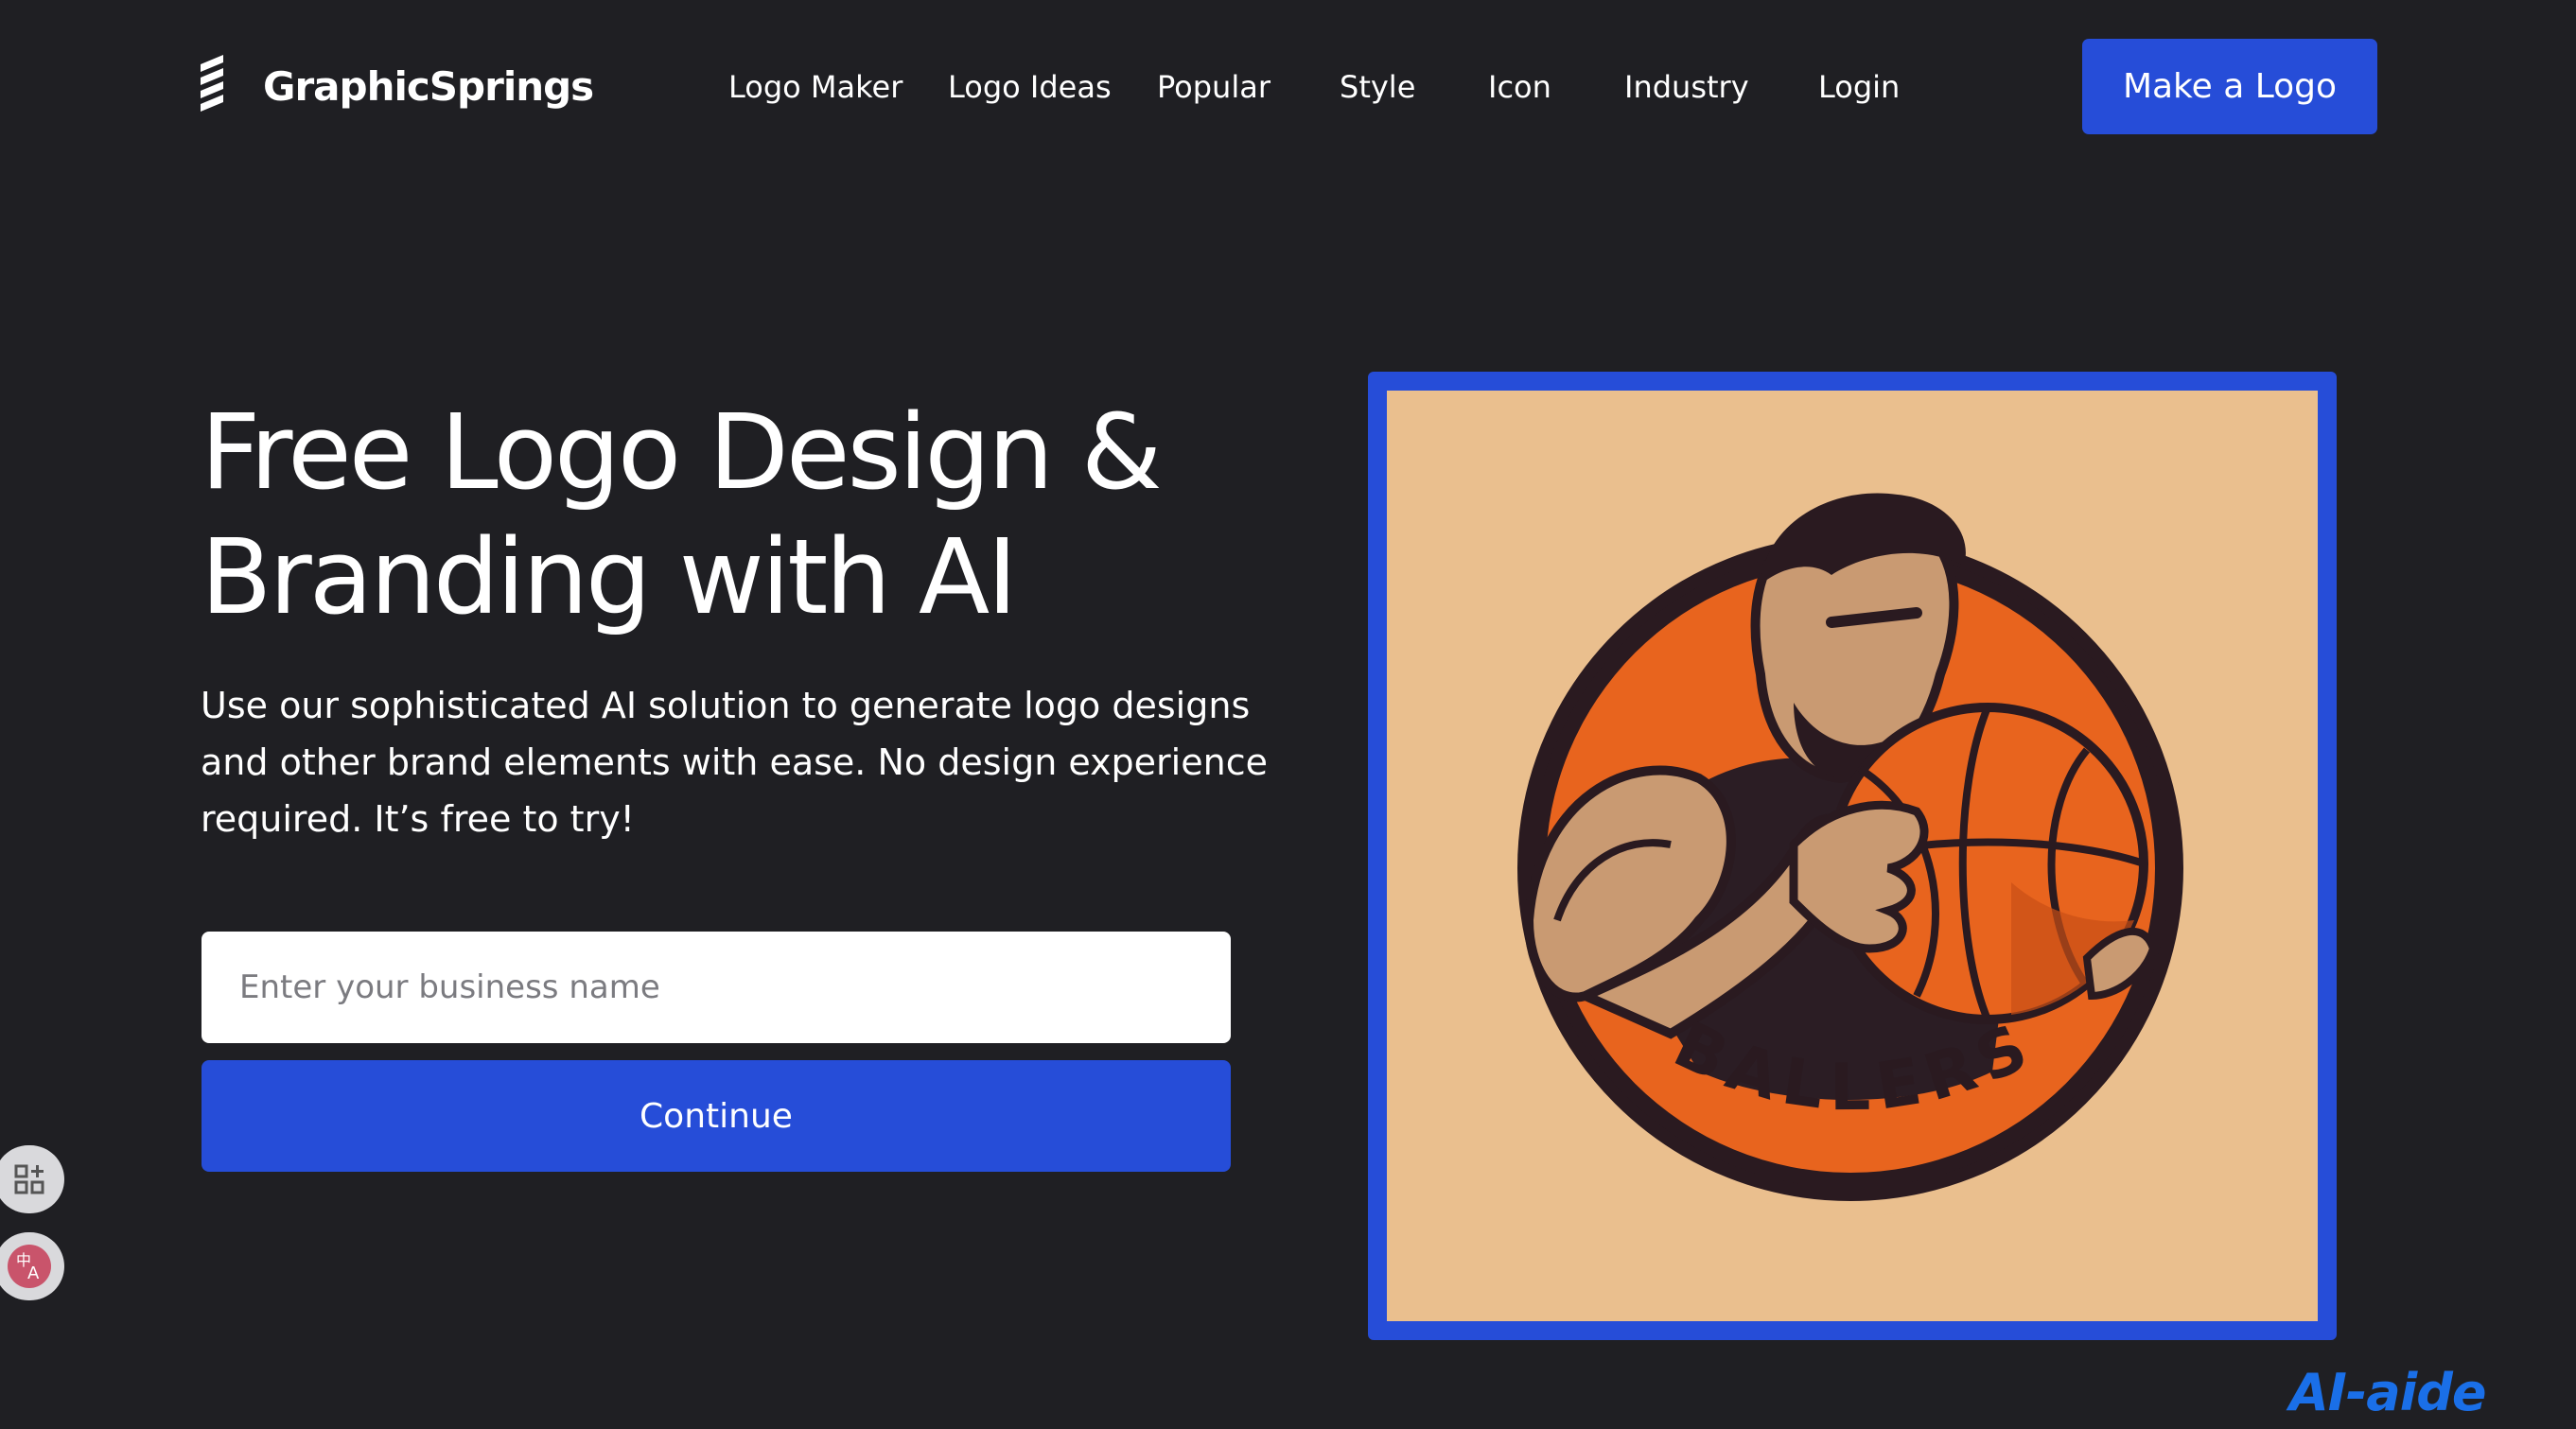 The width and height of the screenshot is (2576, 1429). What do you see at coordinates (2230, 86) in the screenshot?
I see `make-a-logo-button: Make a Logo` at bounding box center [2230, 86].